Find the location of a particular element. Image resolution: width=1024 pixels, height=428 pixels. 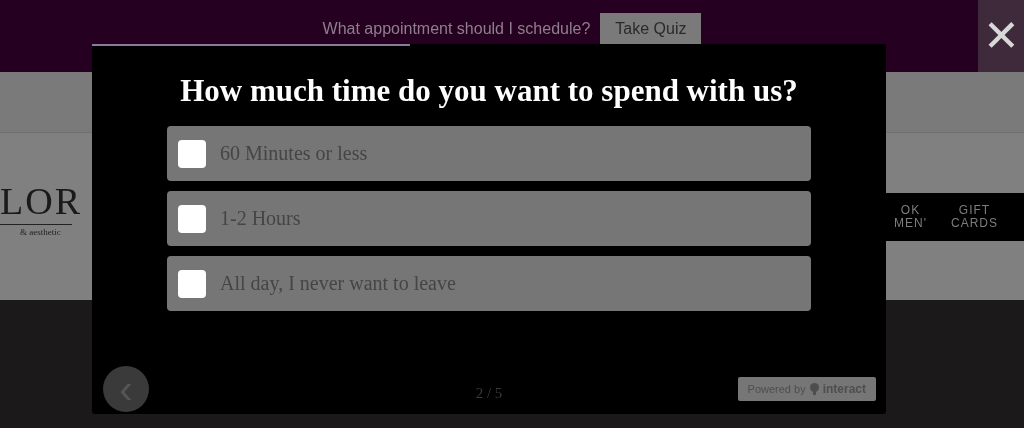

close-button: ✕ is located at coordinates (1001, 36).